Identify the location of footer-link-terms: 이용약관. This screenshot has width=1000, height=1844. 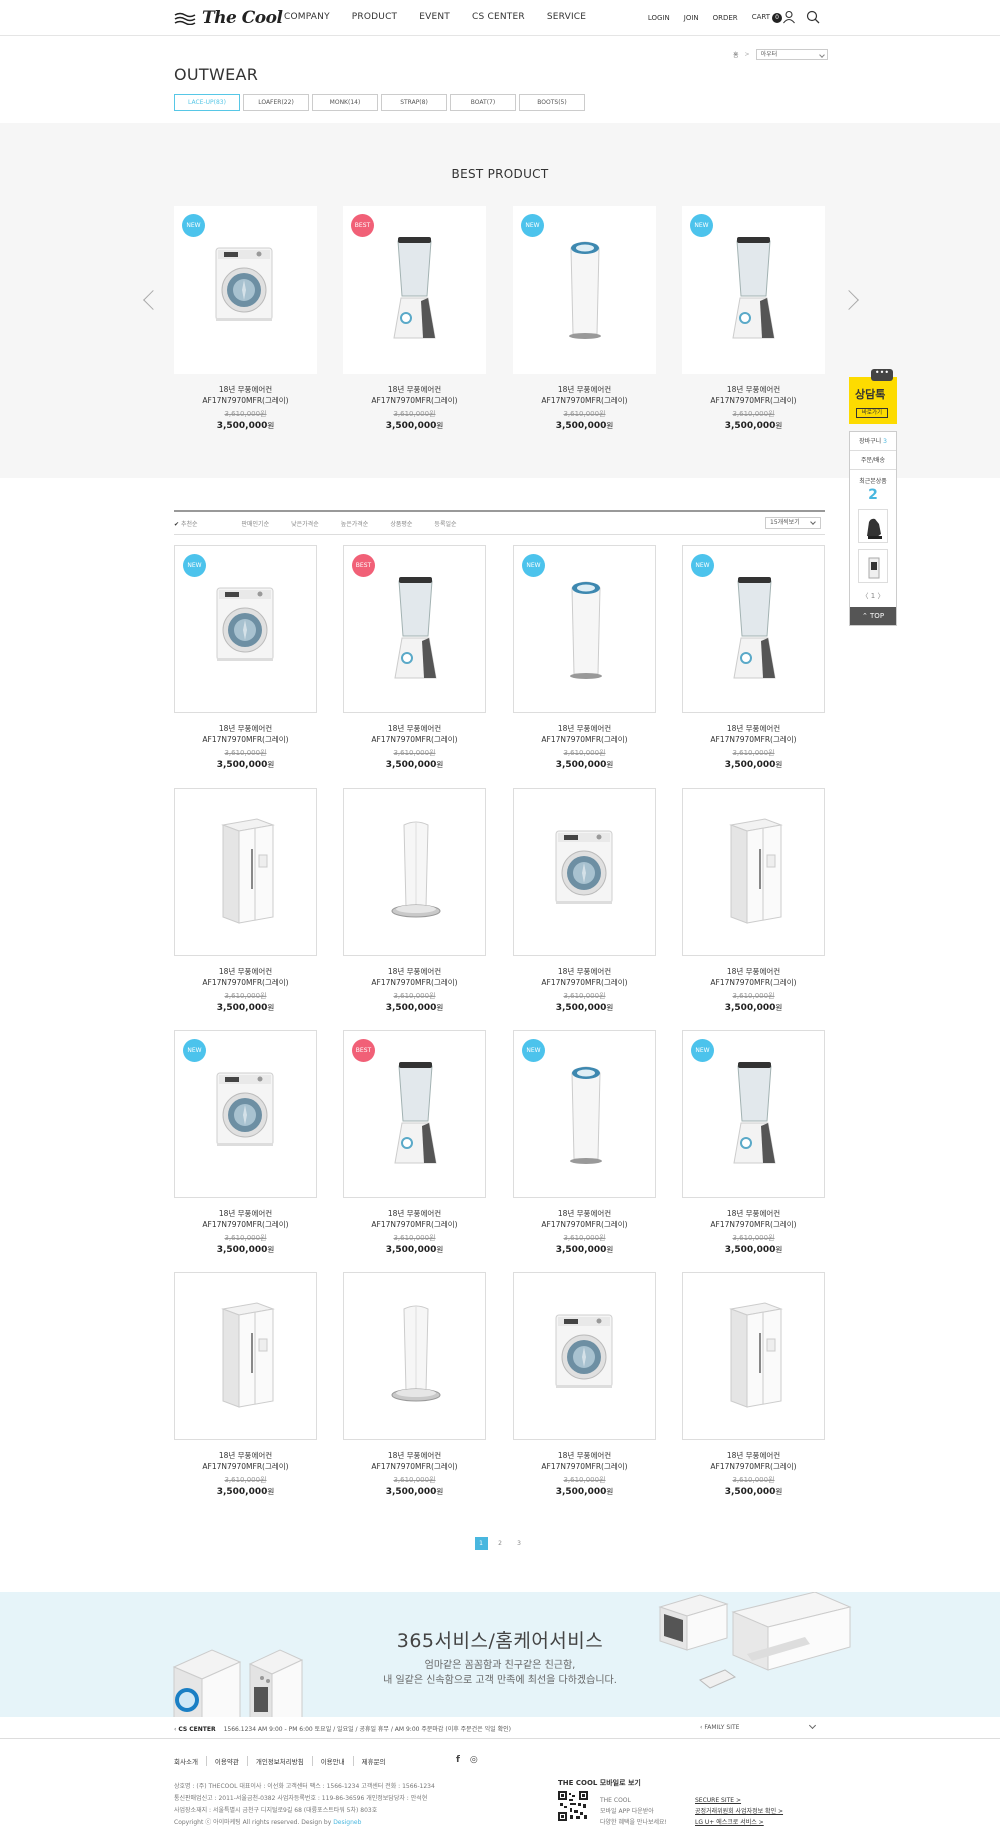
(231, 1761).